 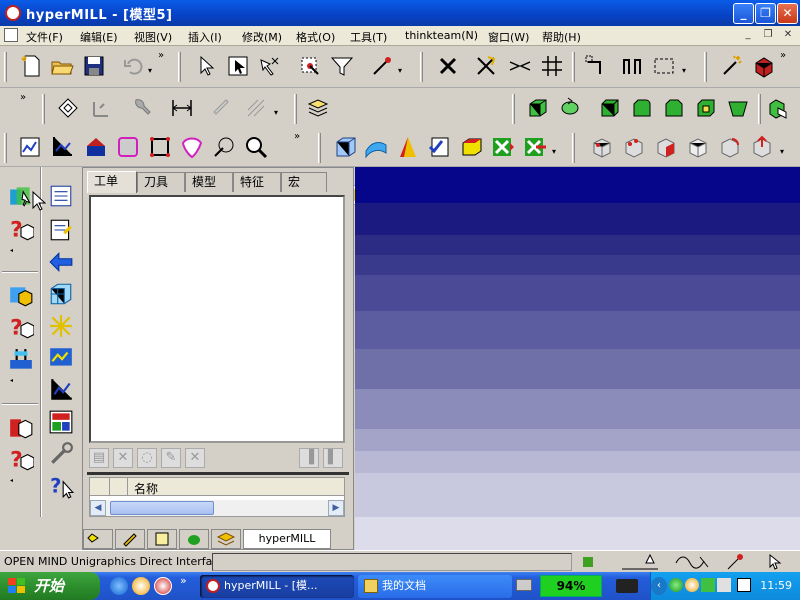 I want to click on rect-dash-icon, so click(x=664, y=66).